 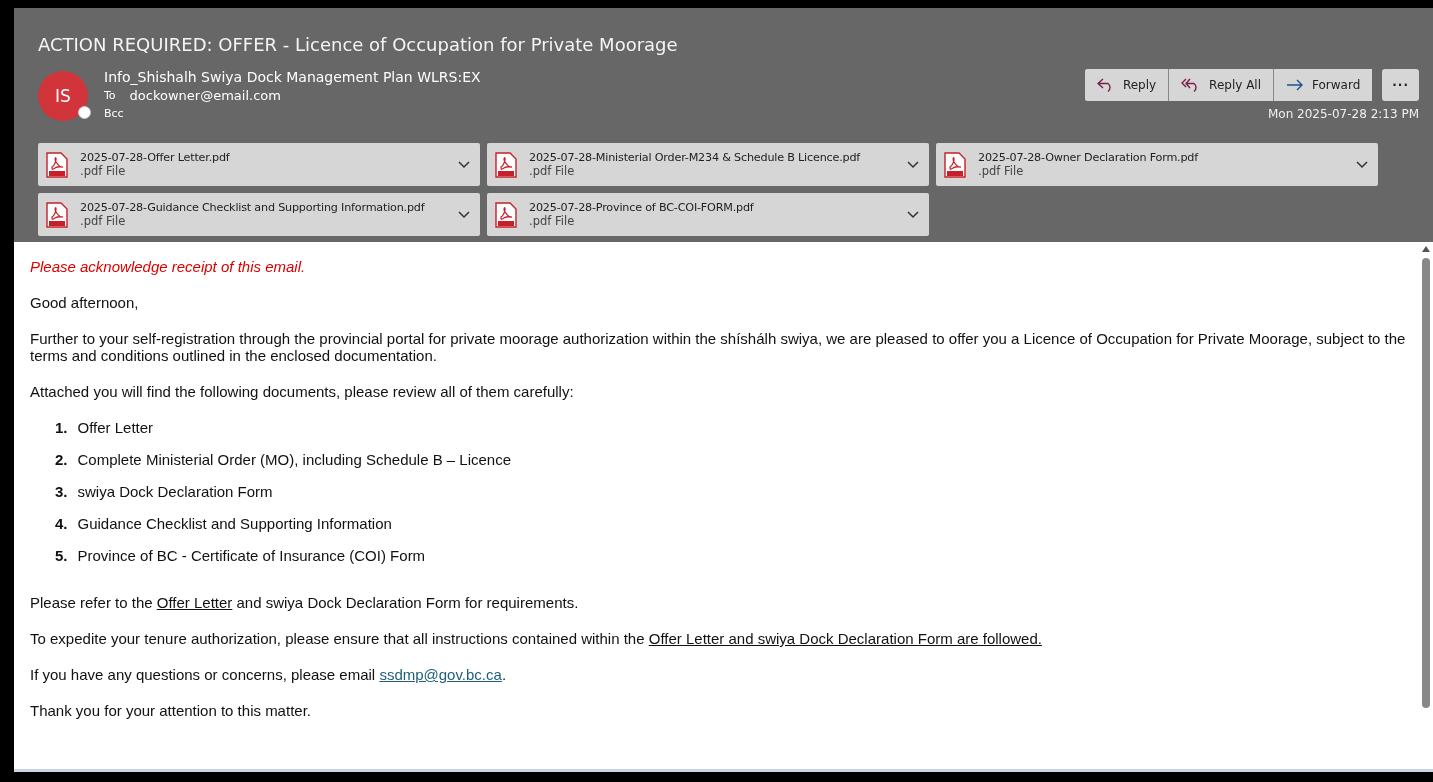 What do you see at coordinates (1343, 114) in the screenshot?
I see `sent-date: Mon 2025-07-28 2:13 PM` at bounding box center [1343, 114].